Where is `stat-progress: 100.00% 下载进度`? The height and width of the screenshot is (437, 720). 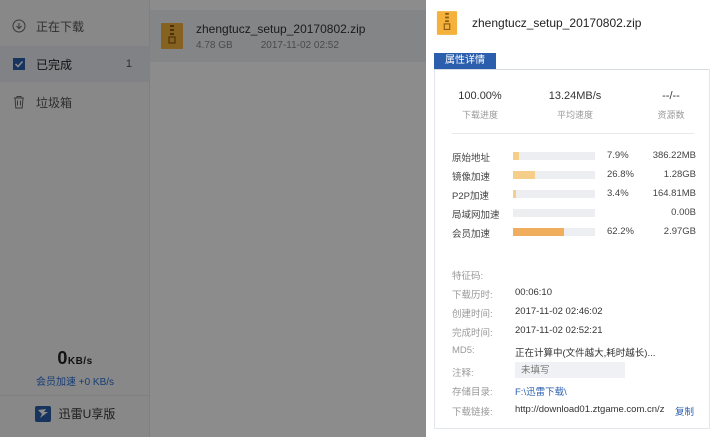
stat-progress: 100.00% 下载进度 is located at coordinates (480, 105).